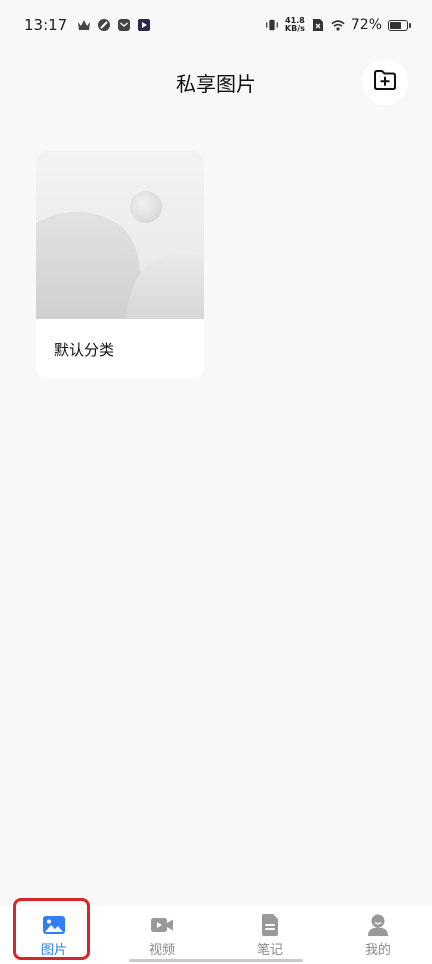 The width and height of the screenshot is (432, 964). I want to click on net-speed-unit: KB/s, so click(294, 28).